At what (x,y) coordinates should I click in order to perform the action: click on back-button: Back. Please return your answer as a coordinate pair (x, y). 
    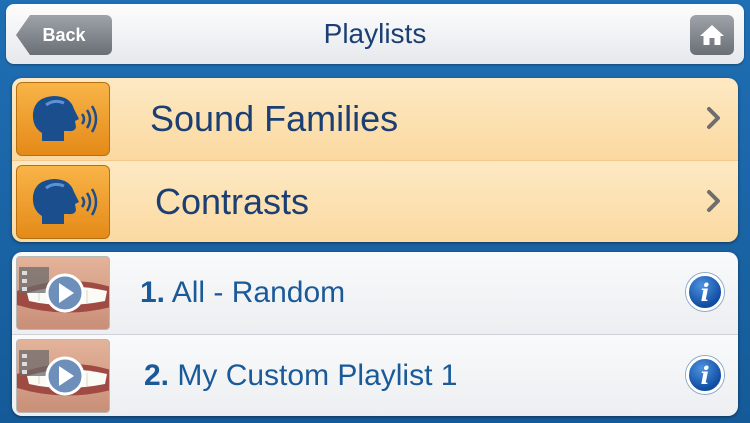
    Looking at the image, I should click on (64, 35).